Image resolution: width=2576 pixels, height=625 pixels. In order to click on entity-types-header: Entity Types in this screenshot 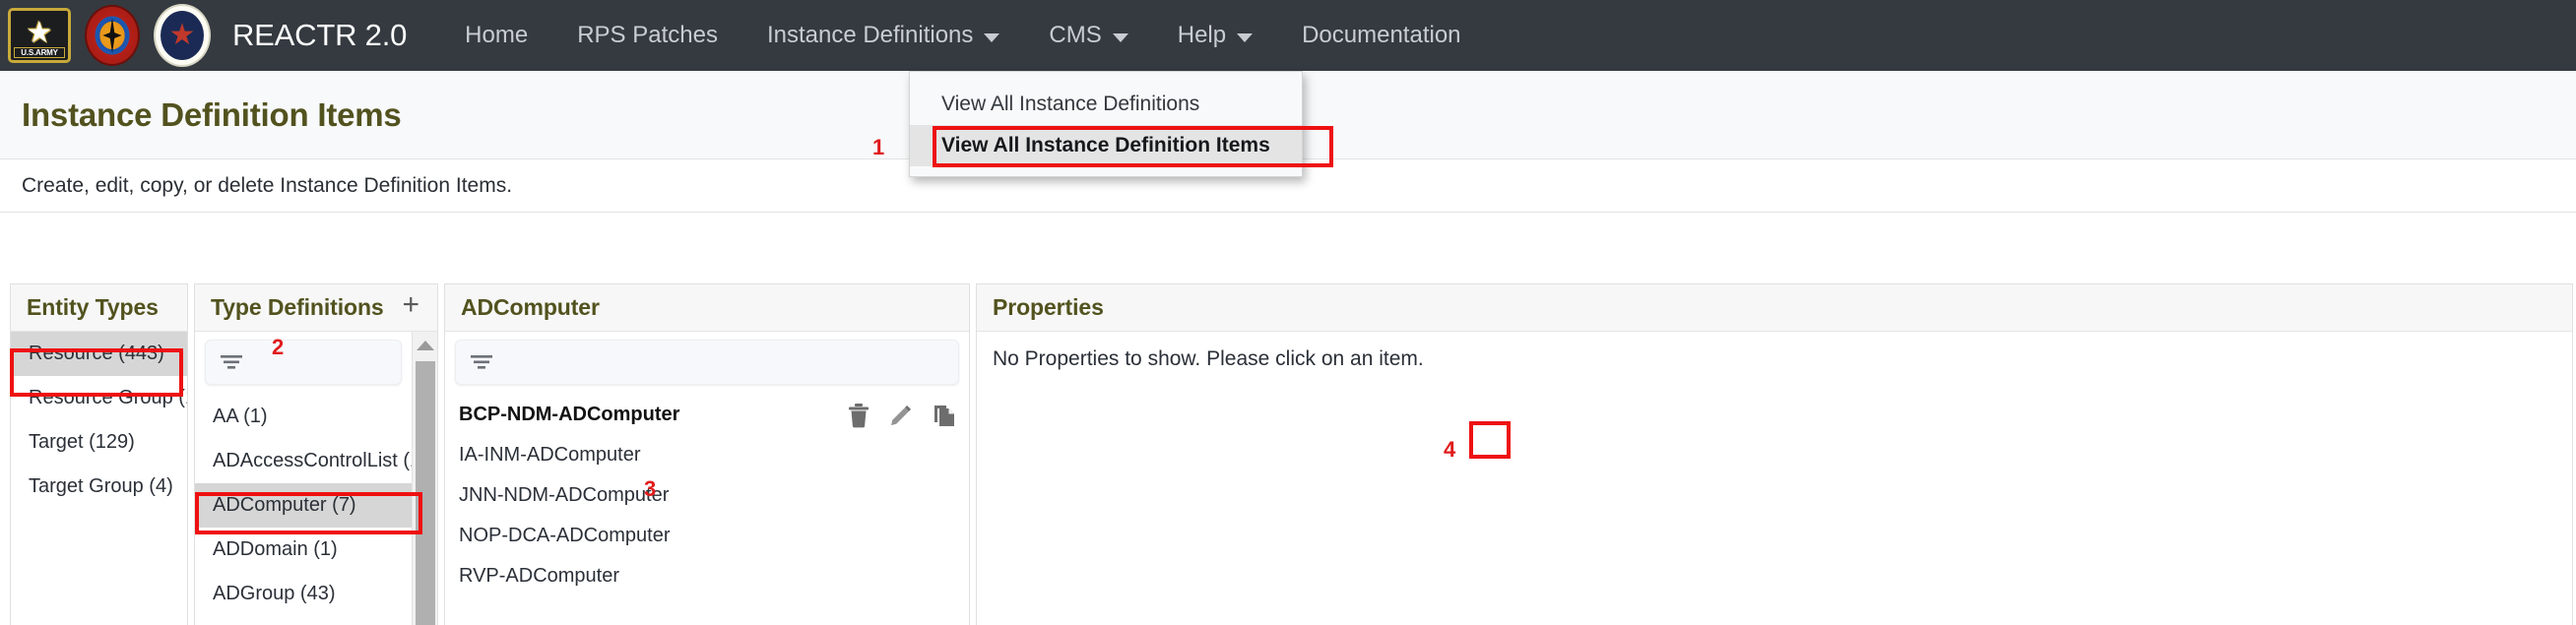, I will do `click(99, 308)`.